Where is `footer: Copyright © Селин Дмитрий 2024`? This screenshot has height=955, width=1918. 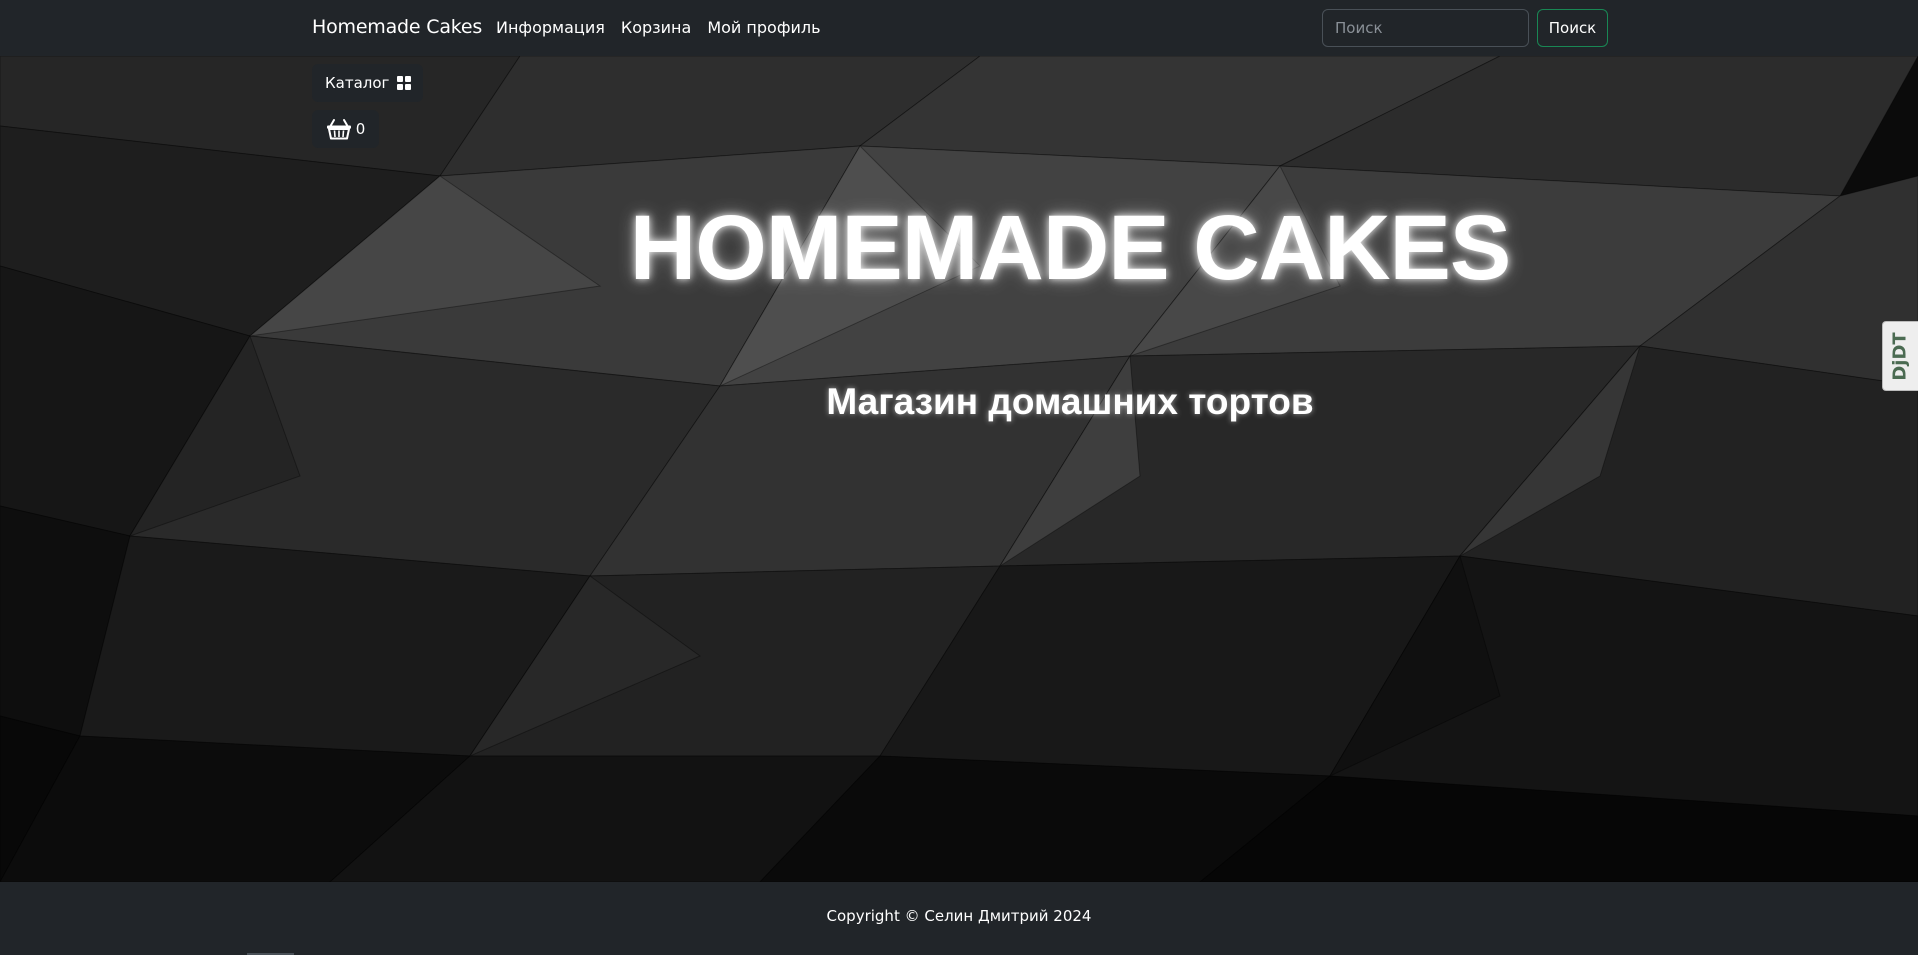 footer: Copyright © Селин Дмитрий 2024 is located at coordinates (959, 918).